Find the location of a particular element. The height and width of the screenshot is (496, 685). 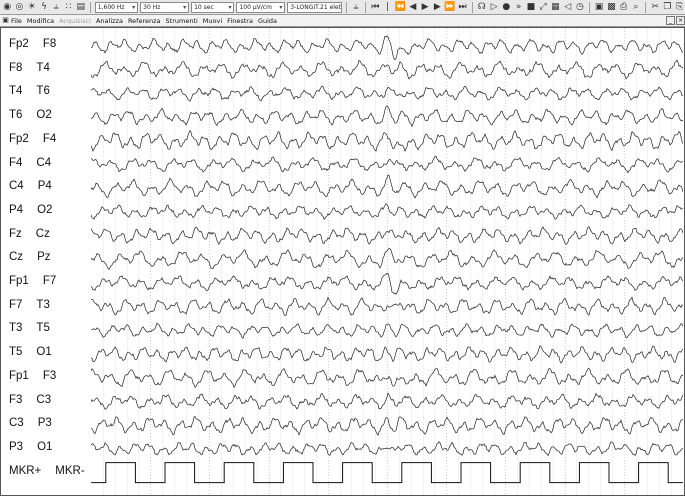

sensitivity-select: 100 µV/cm ▾ is located at coordinates (261, 7).